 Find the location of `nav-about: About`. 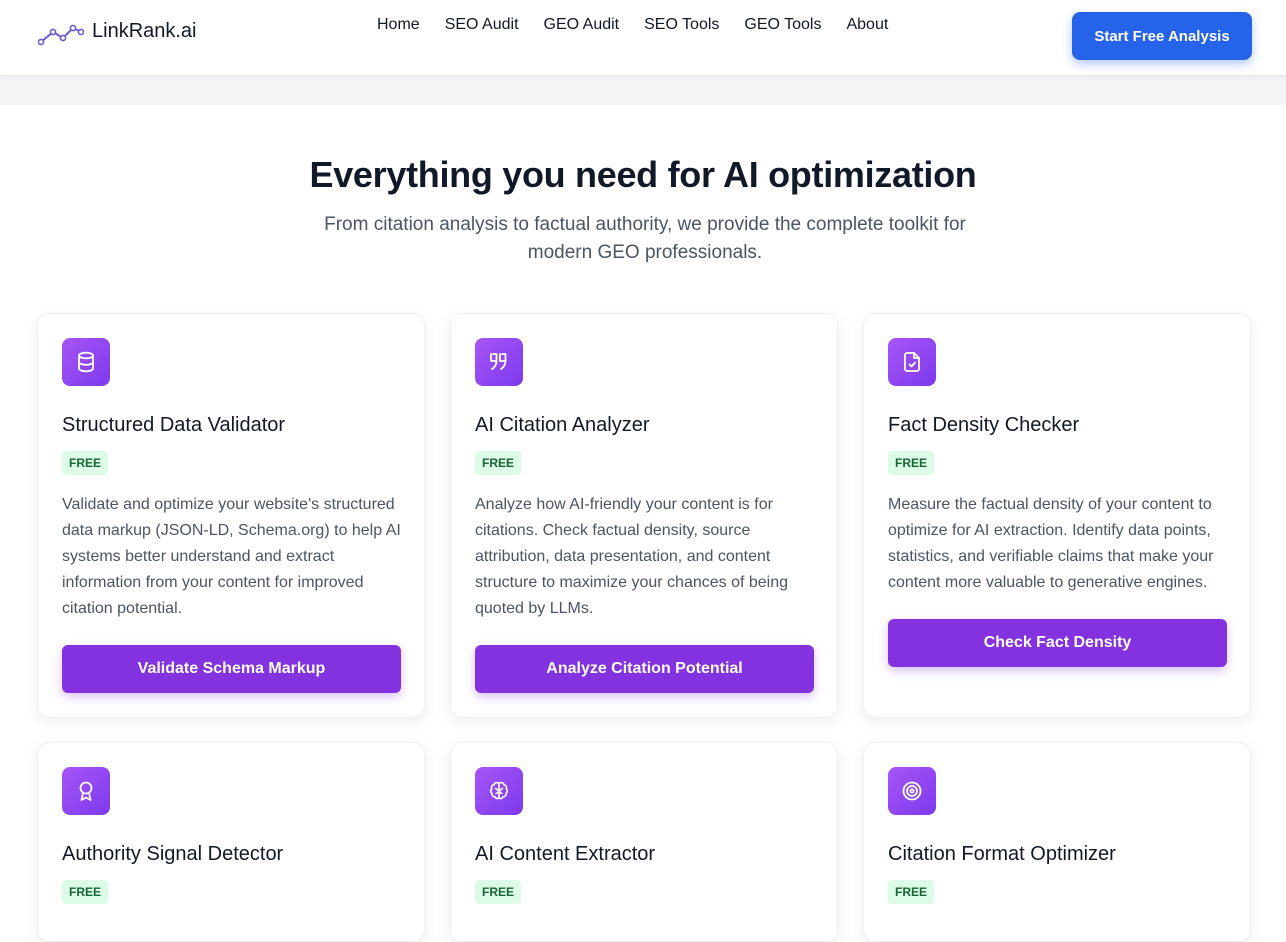

nav-about: About is located at coordinates (867, 25).